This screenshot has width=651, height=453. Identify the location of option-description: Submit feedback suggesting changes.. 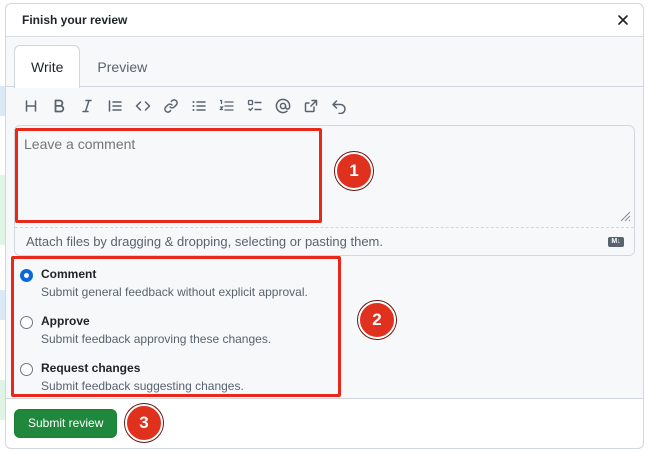
(142, 386).